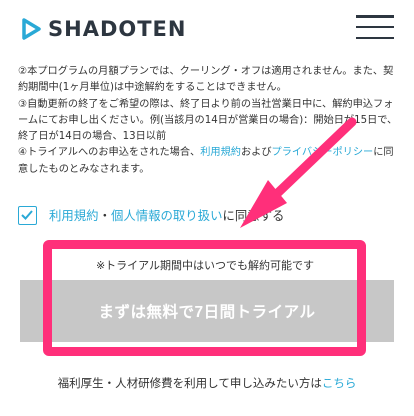 The image size is (414, 416). Describe the element at coordinates (339, 383) in the screenshot. I see `welfare-link: こちら` at that location.